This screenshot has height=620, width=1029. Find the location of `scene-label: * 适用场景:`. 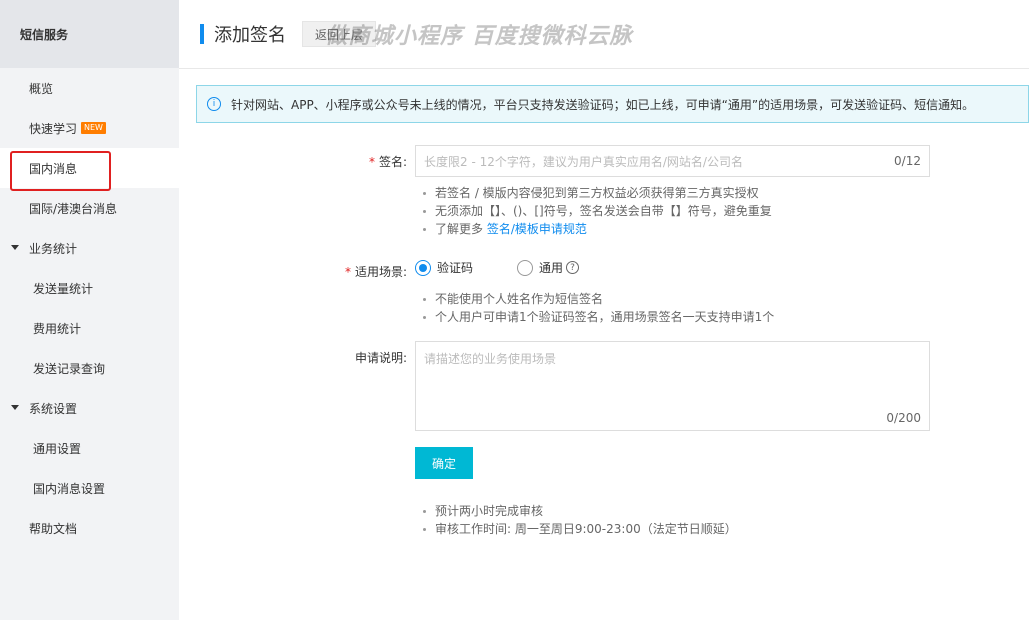

scene-label: * 适用场景: is located at coordinates (347, 271).